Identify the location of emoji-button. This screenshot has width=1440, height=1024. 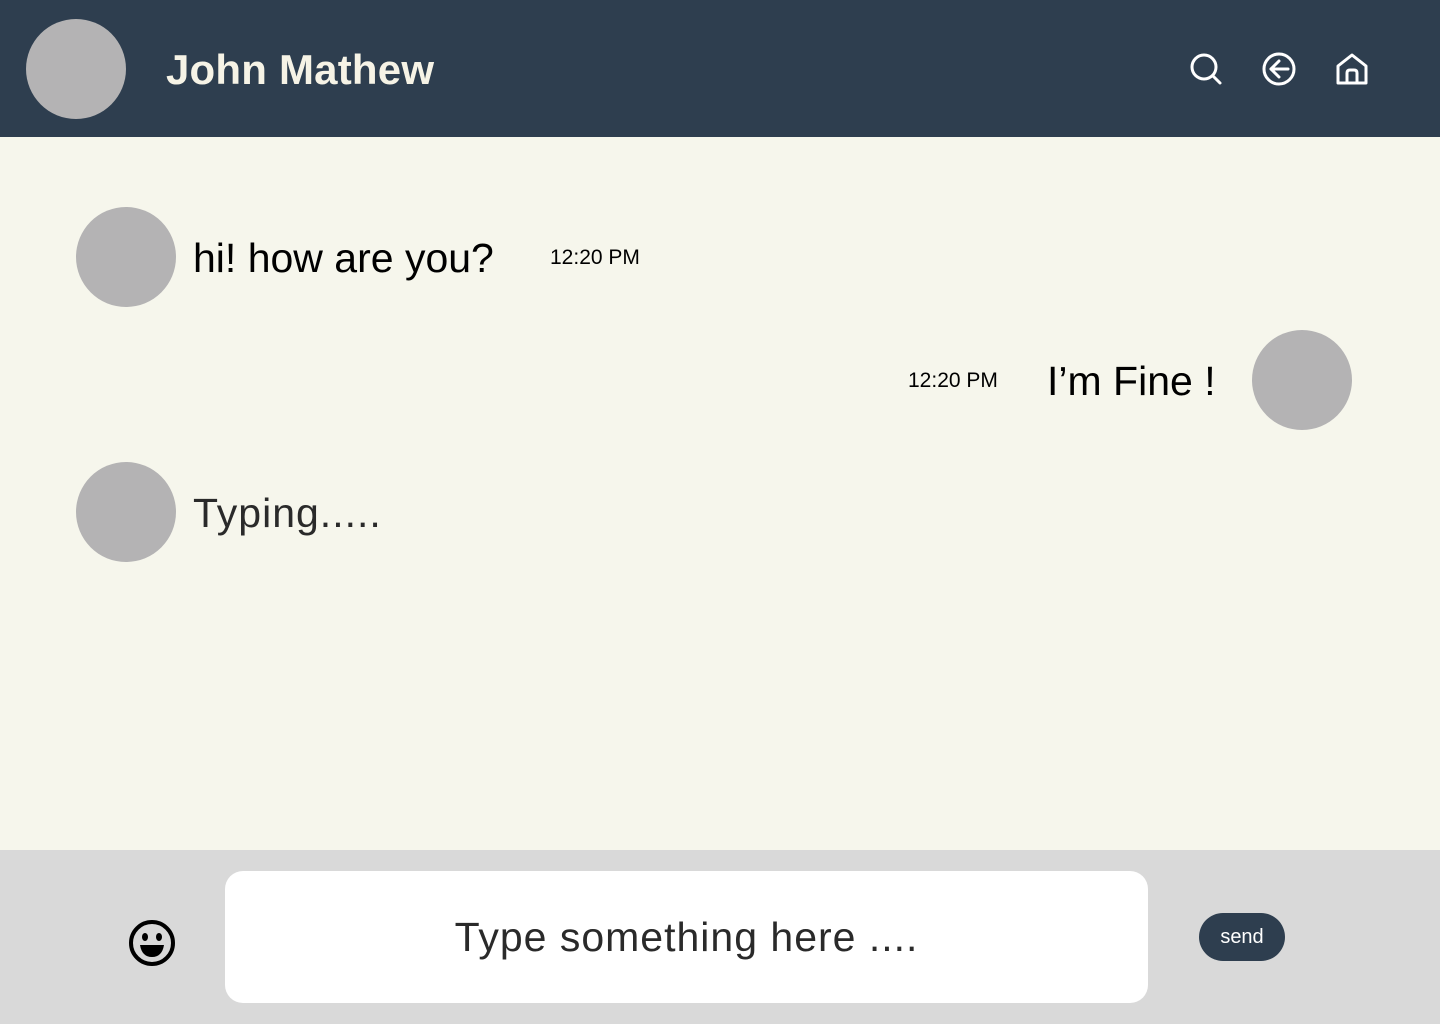
(152, 943).